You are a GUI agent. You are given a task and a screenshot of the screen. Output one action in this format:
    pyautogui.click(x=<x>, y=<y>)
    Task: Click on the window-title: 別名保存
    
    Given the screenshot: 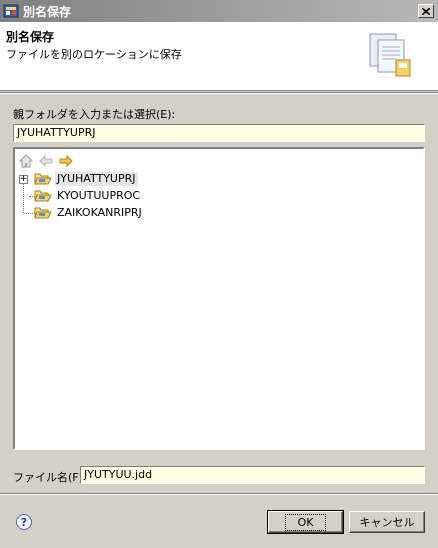 What is the action you would take?
    pyautogui.click(x=47, y=11)
    